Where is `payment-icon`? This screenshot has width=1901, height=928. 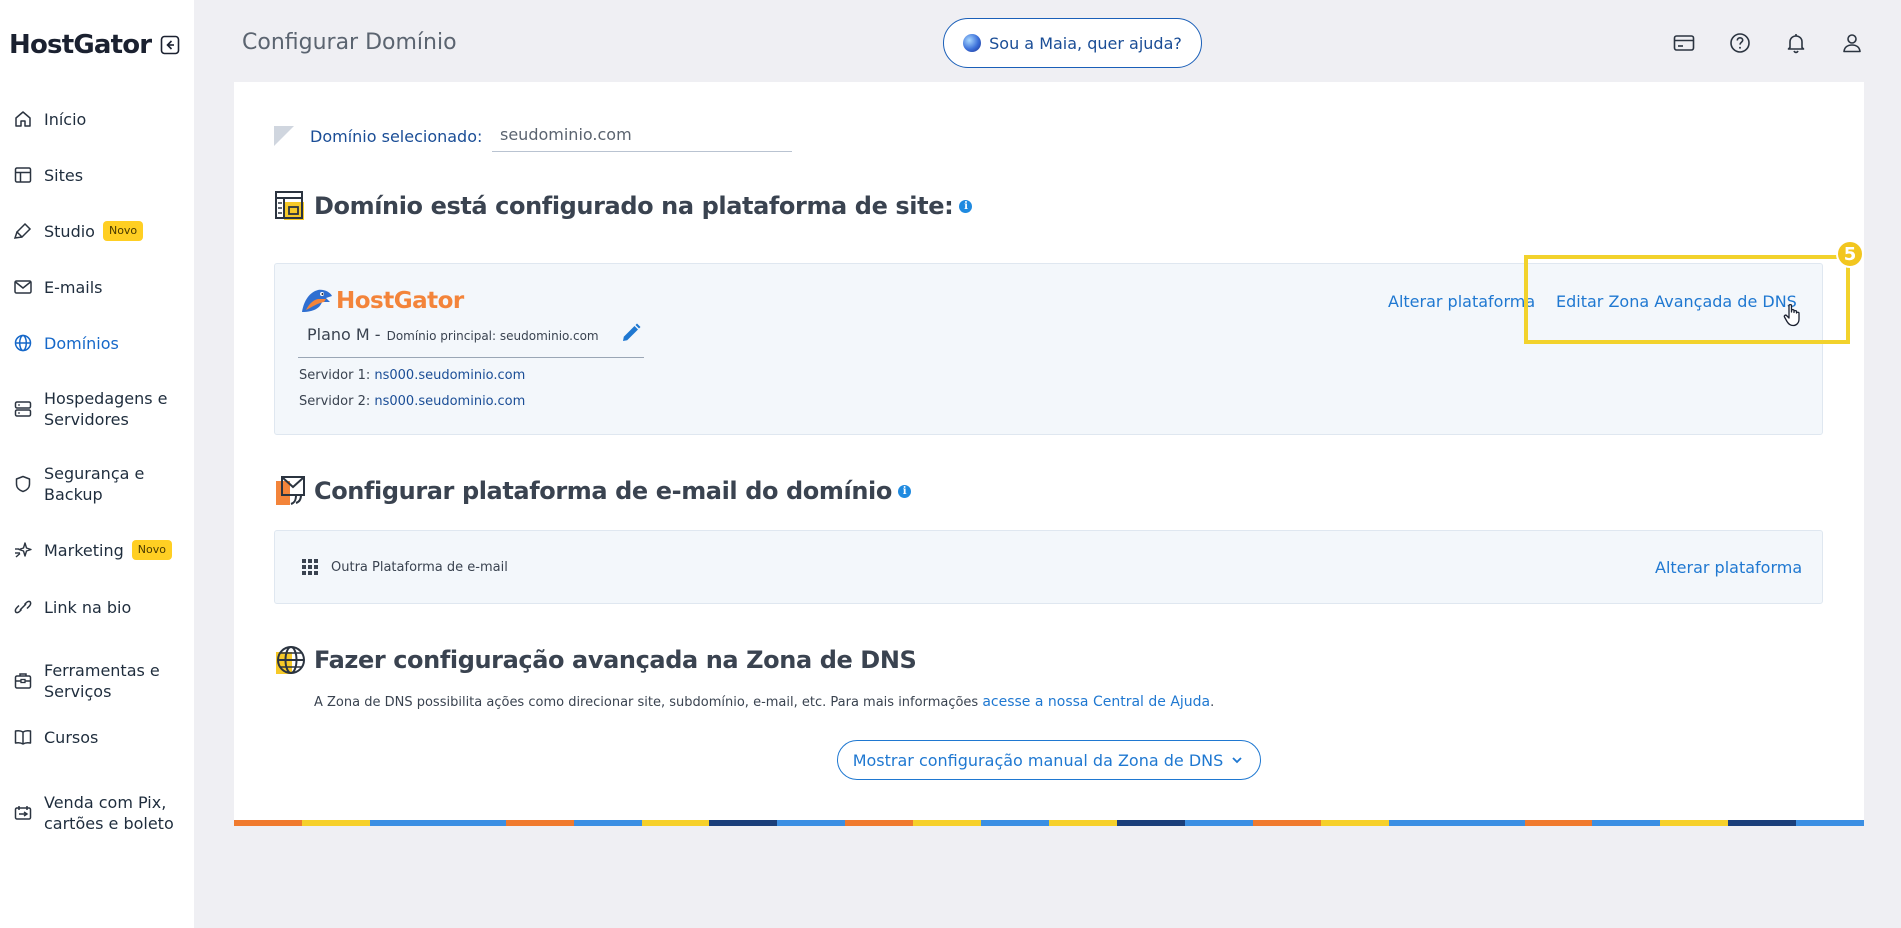 payment-icon is located at coordinates (23, 813).